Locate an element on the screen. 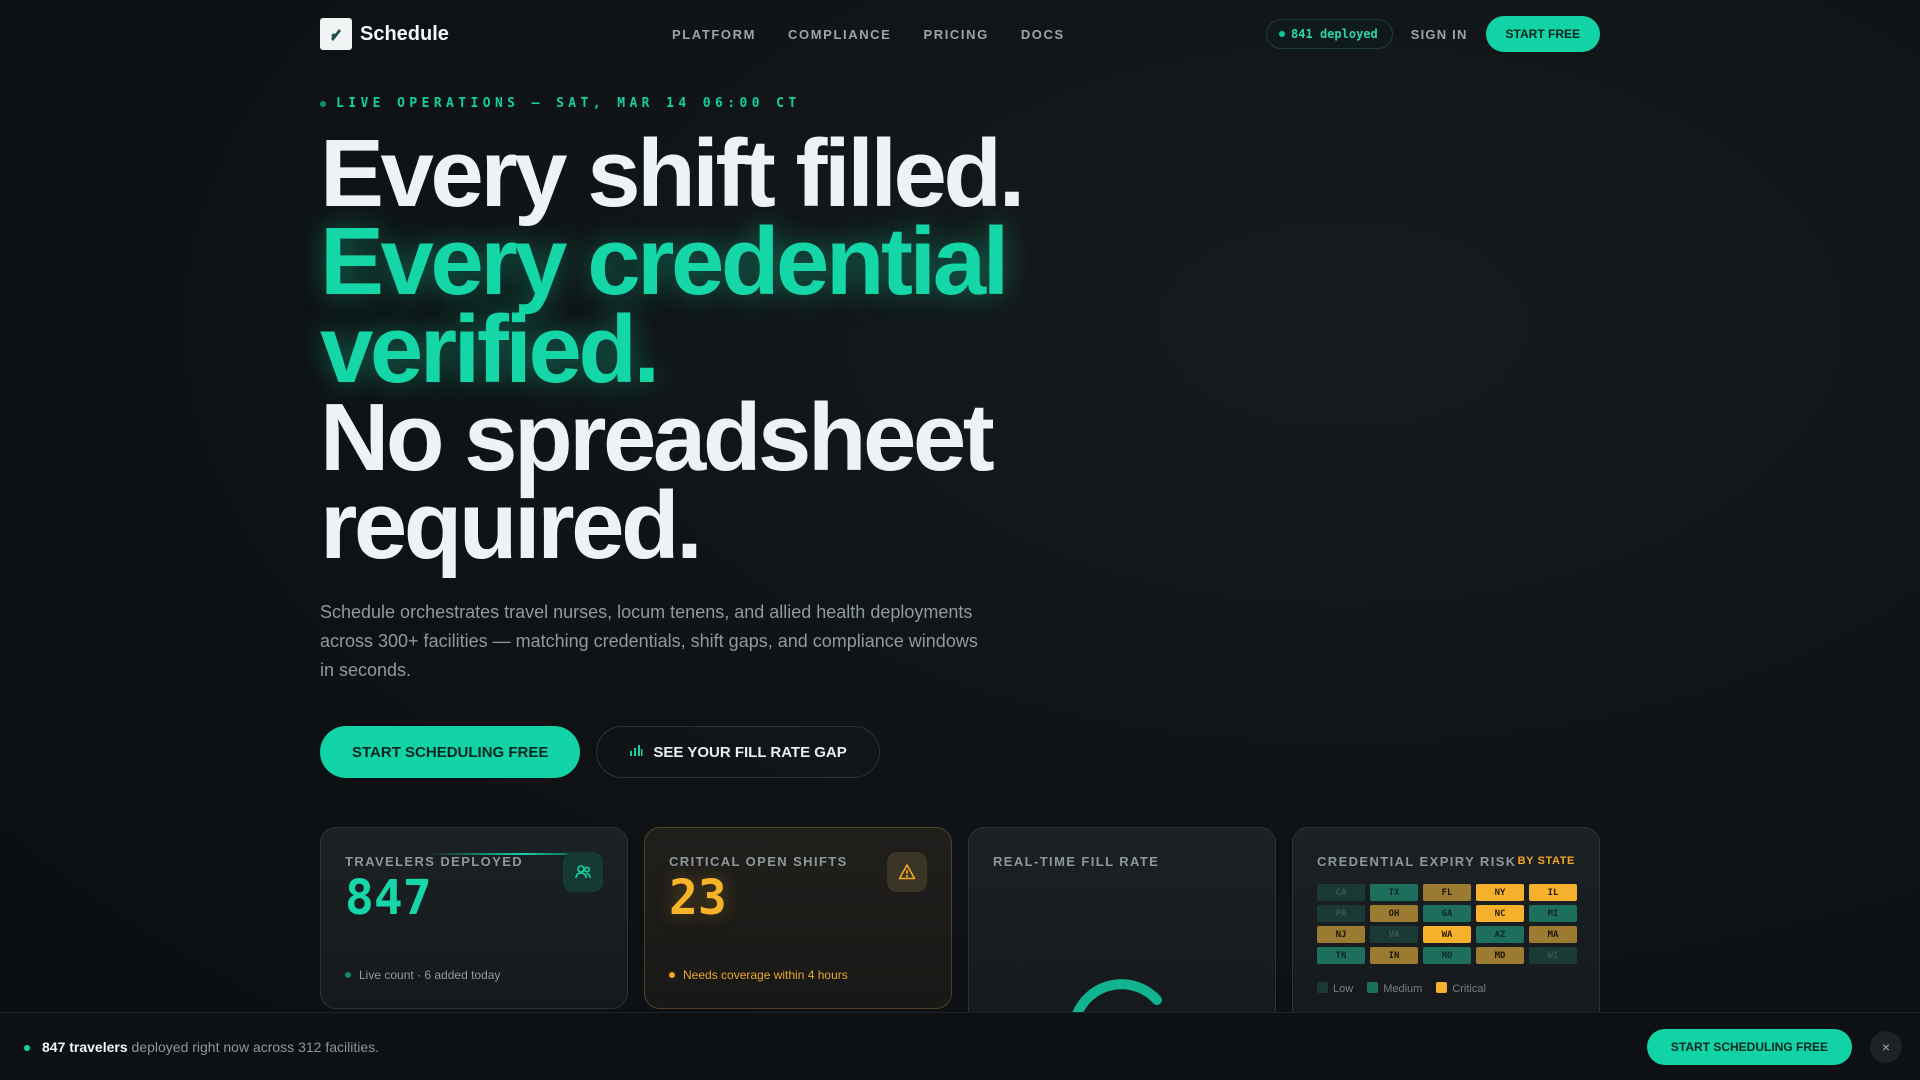  start-free-button: START FREE is located at coordinates (1542, 34).